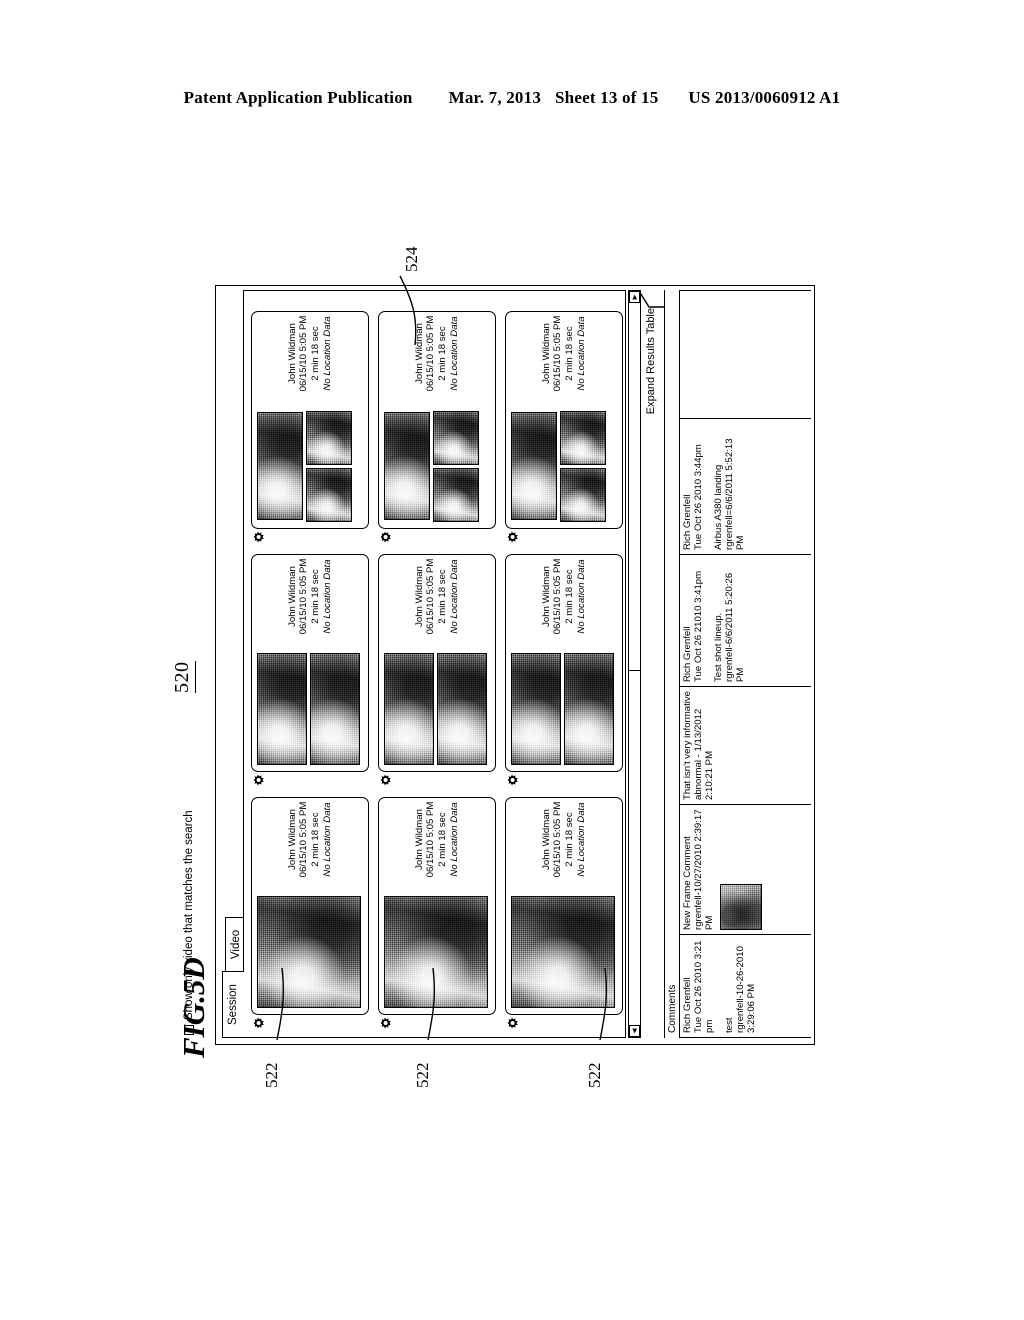 The height and width of the screenshot is (1320, 1024). Describe the element at coordinates (422, 1075) in the screenshot. I see `reference-numeral-522-b: 522` at that location.